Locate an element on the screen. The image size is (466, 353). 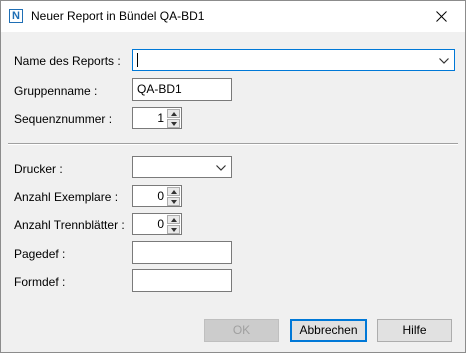
copies-up-button is located at coordinates (173, 191).